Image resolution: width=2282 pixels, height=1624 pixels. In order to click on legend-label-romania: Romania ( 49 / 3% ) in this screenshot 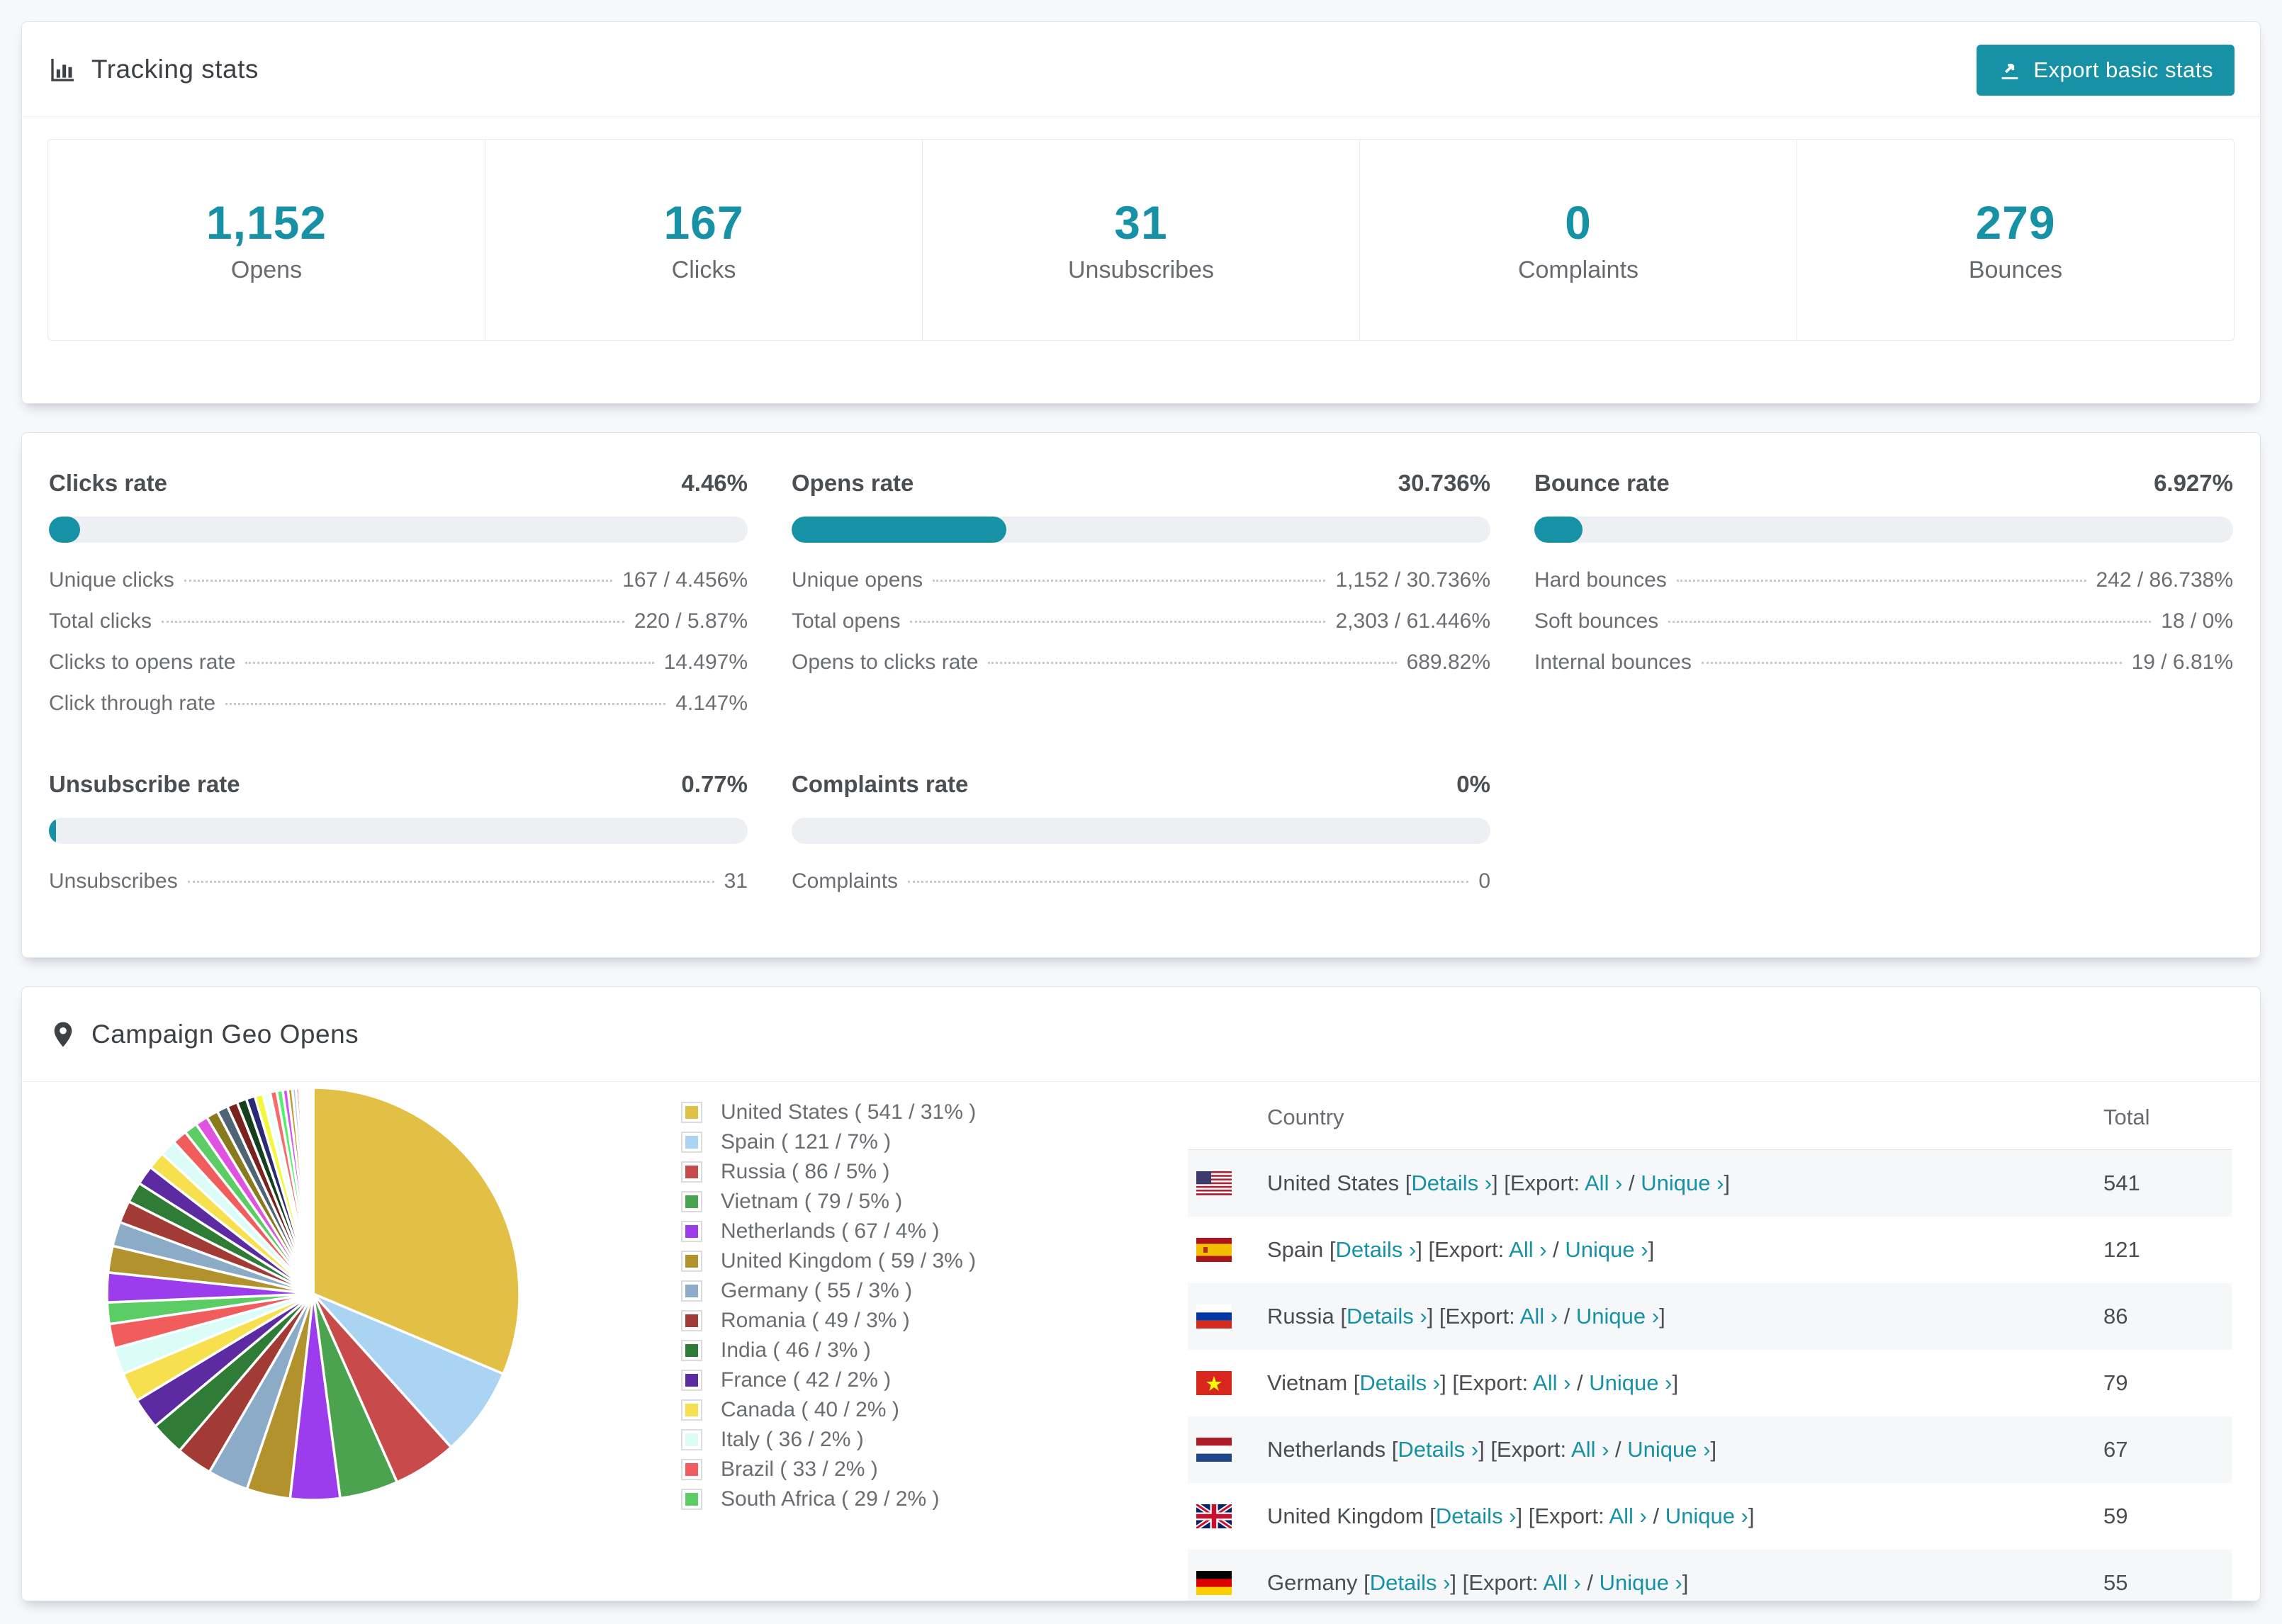, I will do `click(816, 1321)`.